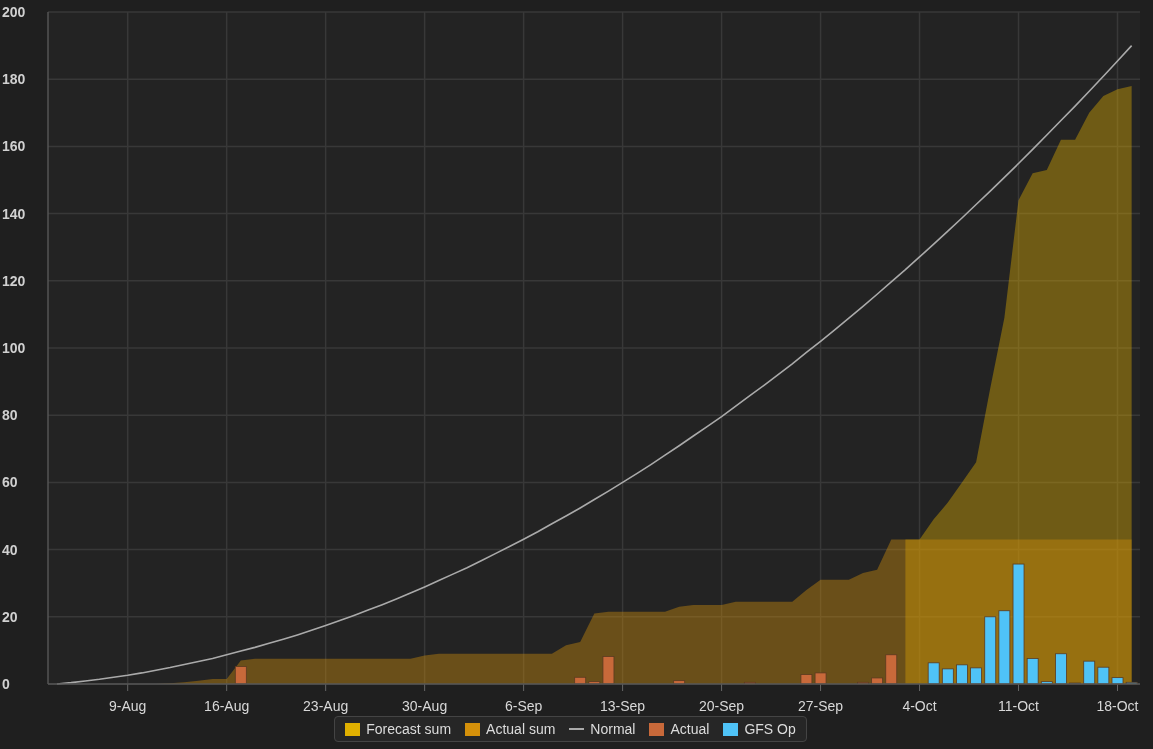 This screenshot has width=1153, height=749. Describe the element at coordinates (128, 706) in the screenshot. I see `x-axis-label: 9-Aug` at that location.